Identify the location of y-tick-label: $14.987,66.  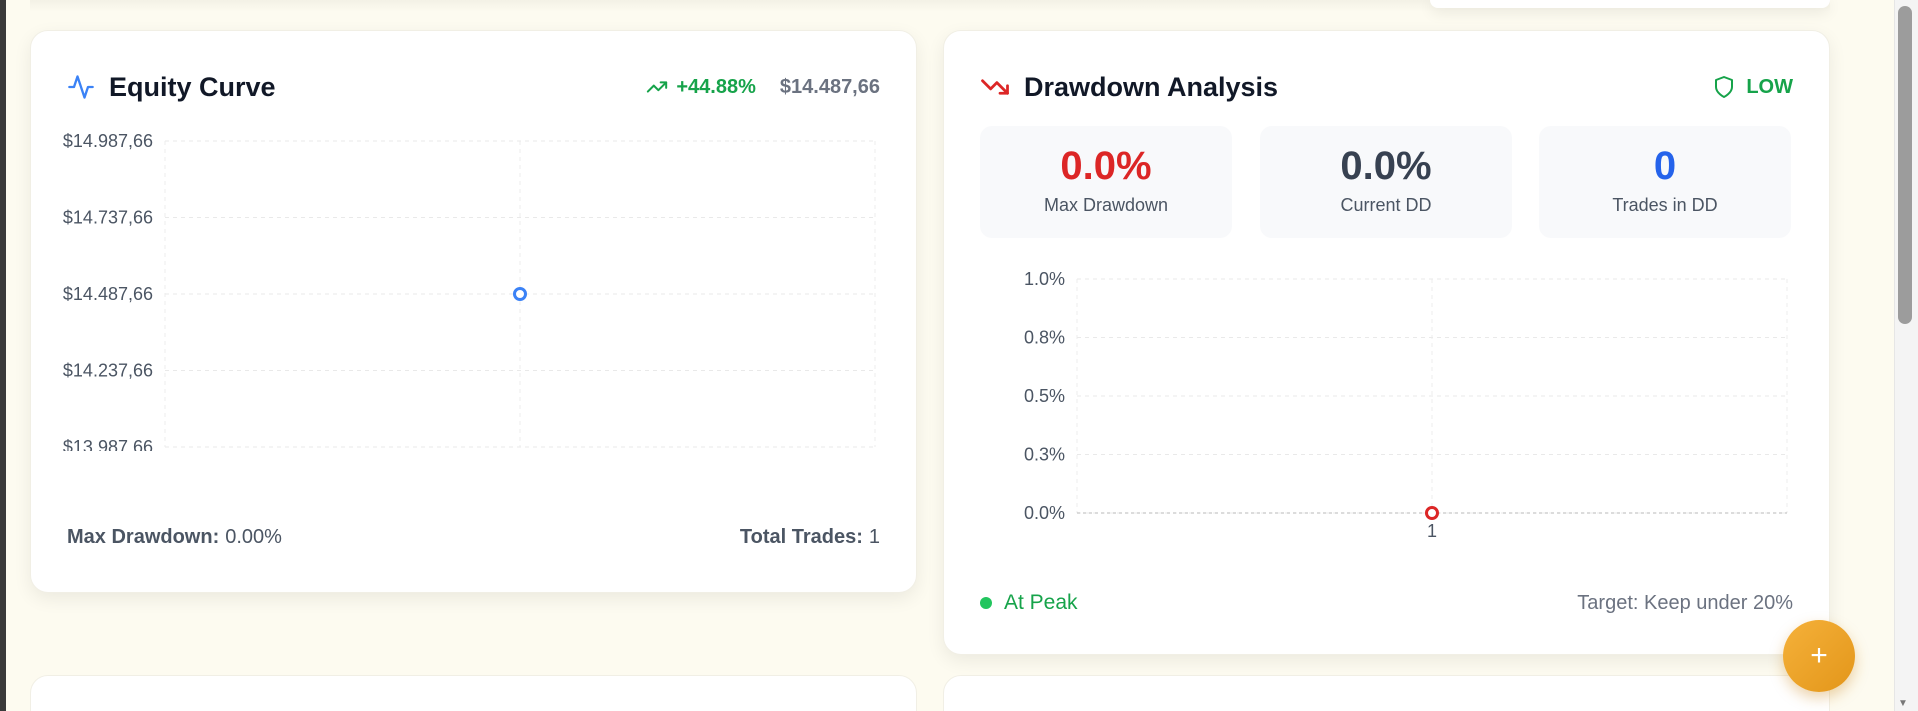
(108, 141).